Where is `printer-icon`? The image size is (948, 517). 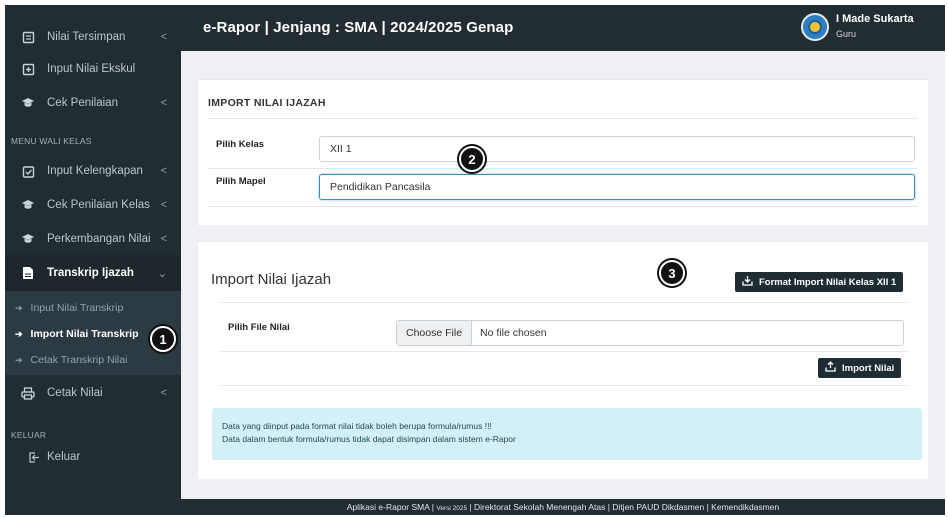 printer-icon is located at coordinates (28, 393).